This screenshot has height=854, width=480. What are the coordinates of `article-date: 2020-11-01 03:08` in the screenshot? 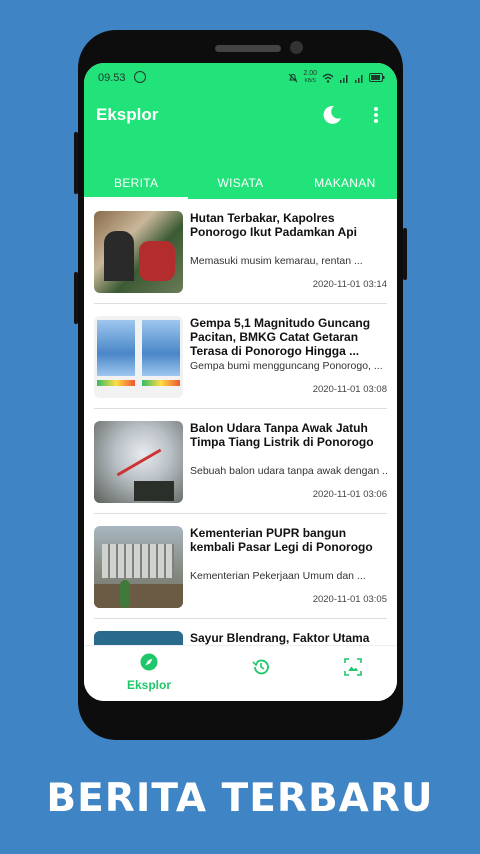 It's located at (349, 389).